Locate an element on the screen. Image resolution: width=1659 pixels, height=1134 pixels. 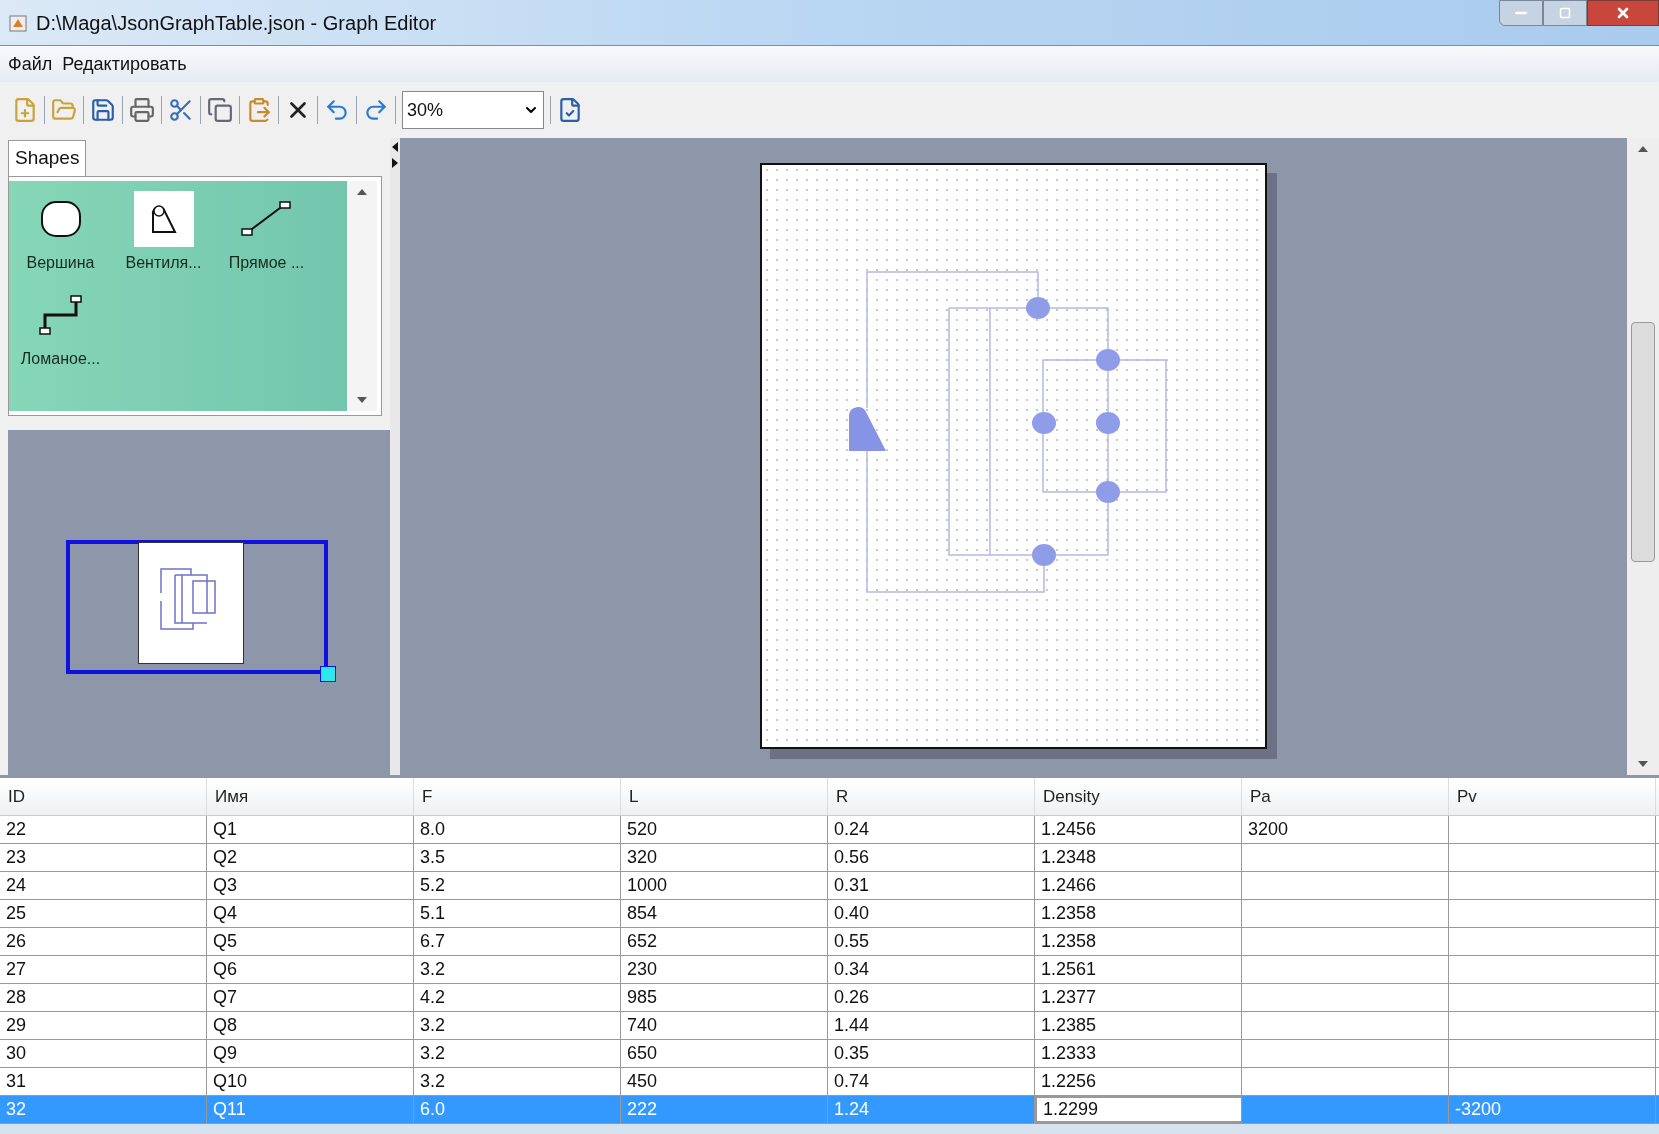
table-cell: 0.55 is located at coordinates (931, 941).